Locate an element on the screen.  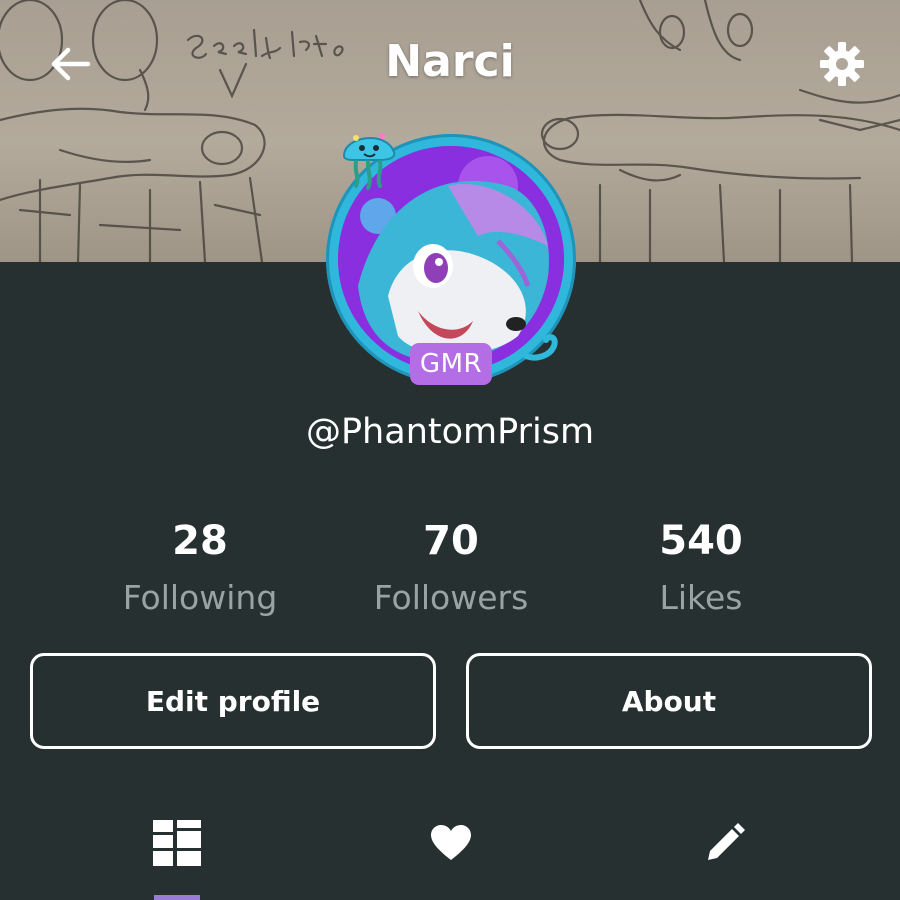
about-button: About is located at coordinates (669, 701).